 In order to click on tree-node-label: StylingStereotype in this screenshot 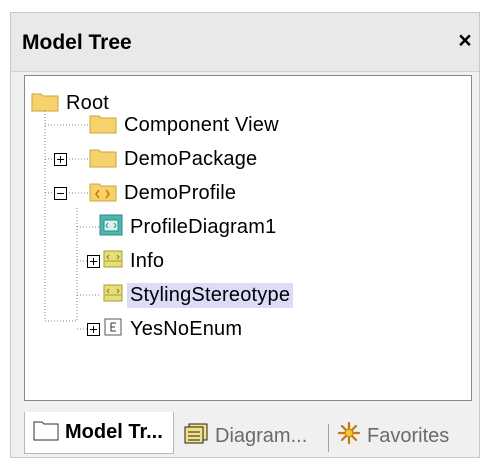, I will do `click(210, 295)`.